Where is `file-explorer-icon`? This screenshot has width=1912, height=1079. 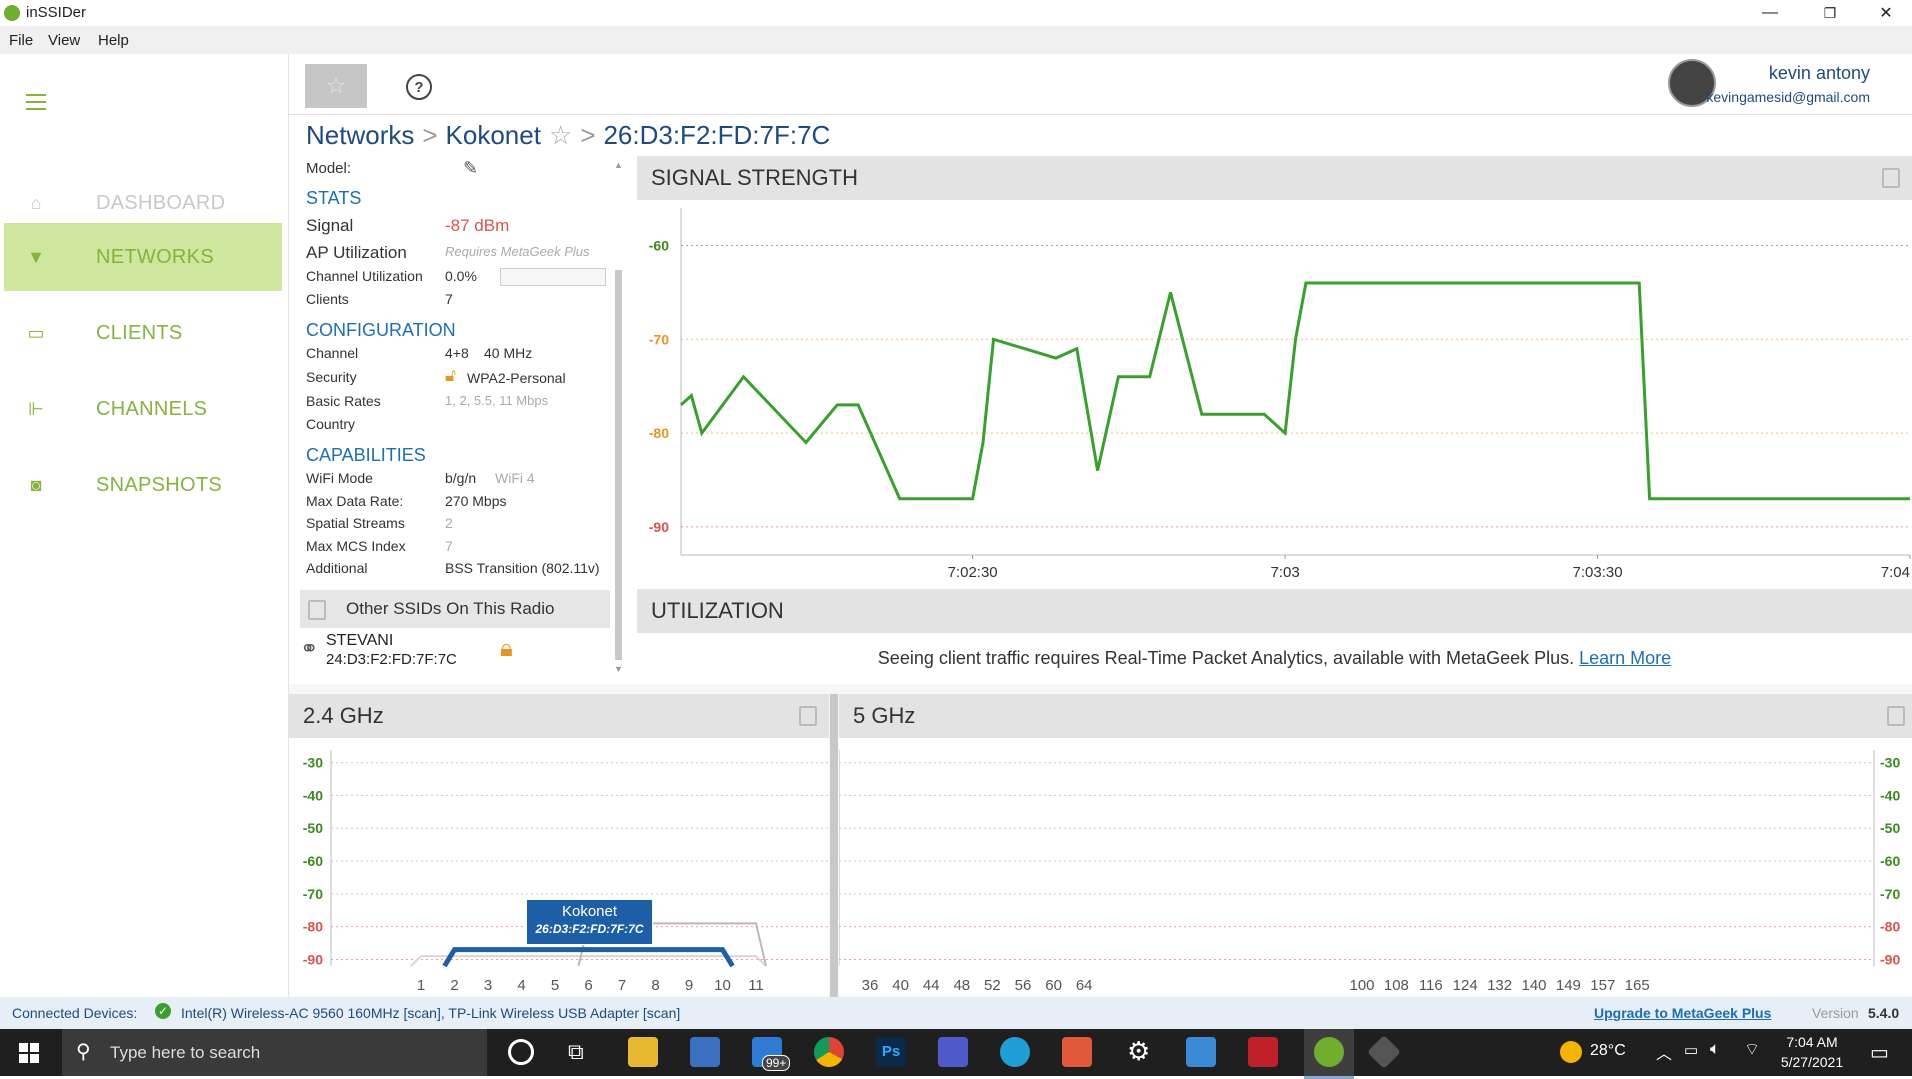
file-explorer-icon is located at coordinates (643, 1052).